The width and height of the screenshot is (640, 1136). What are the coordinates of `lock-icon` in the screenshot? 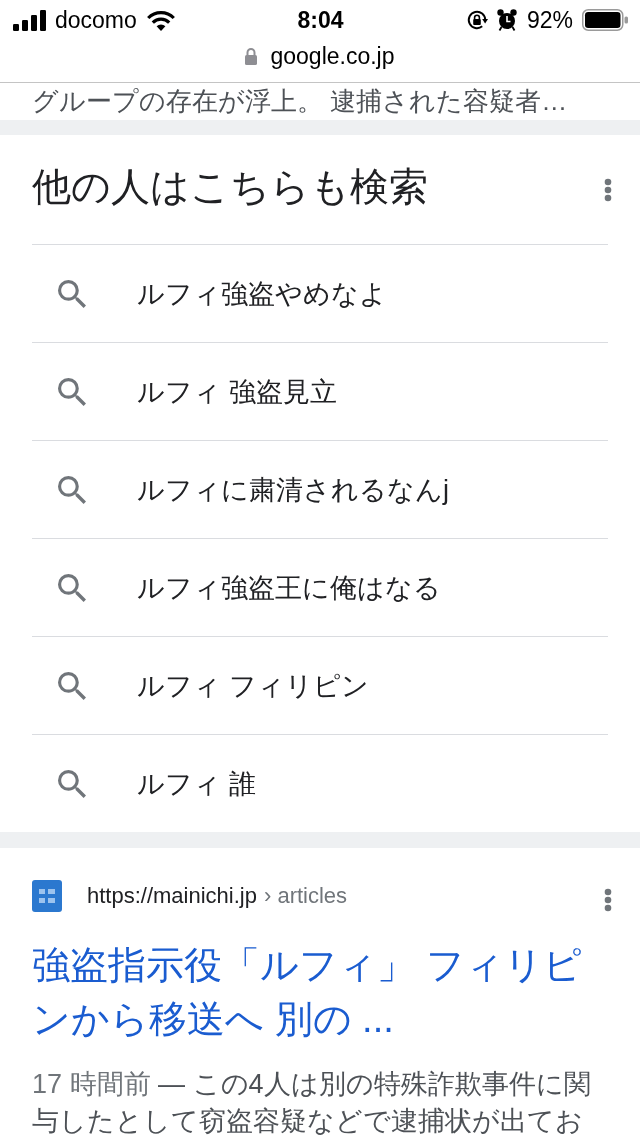 It's located at (251, 56).